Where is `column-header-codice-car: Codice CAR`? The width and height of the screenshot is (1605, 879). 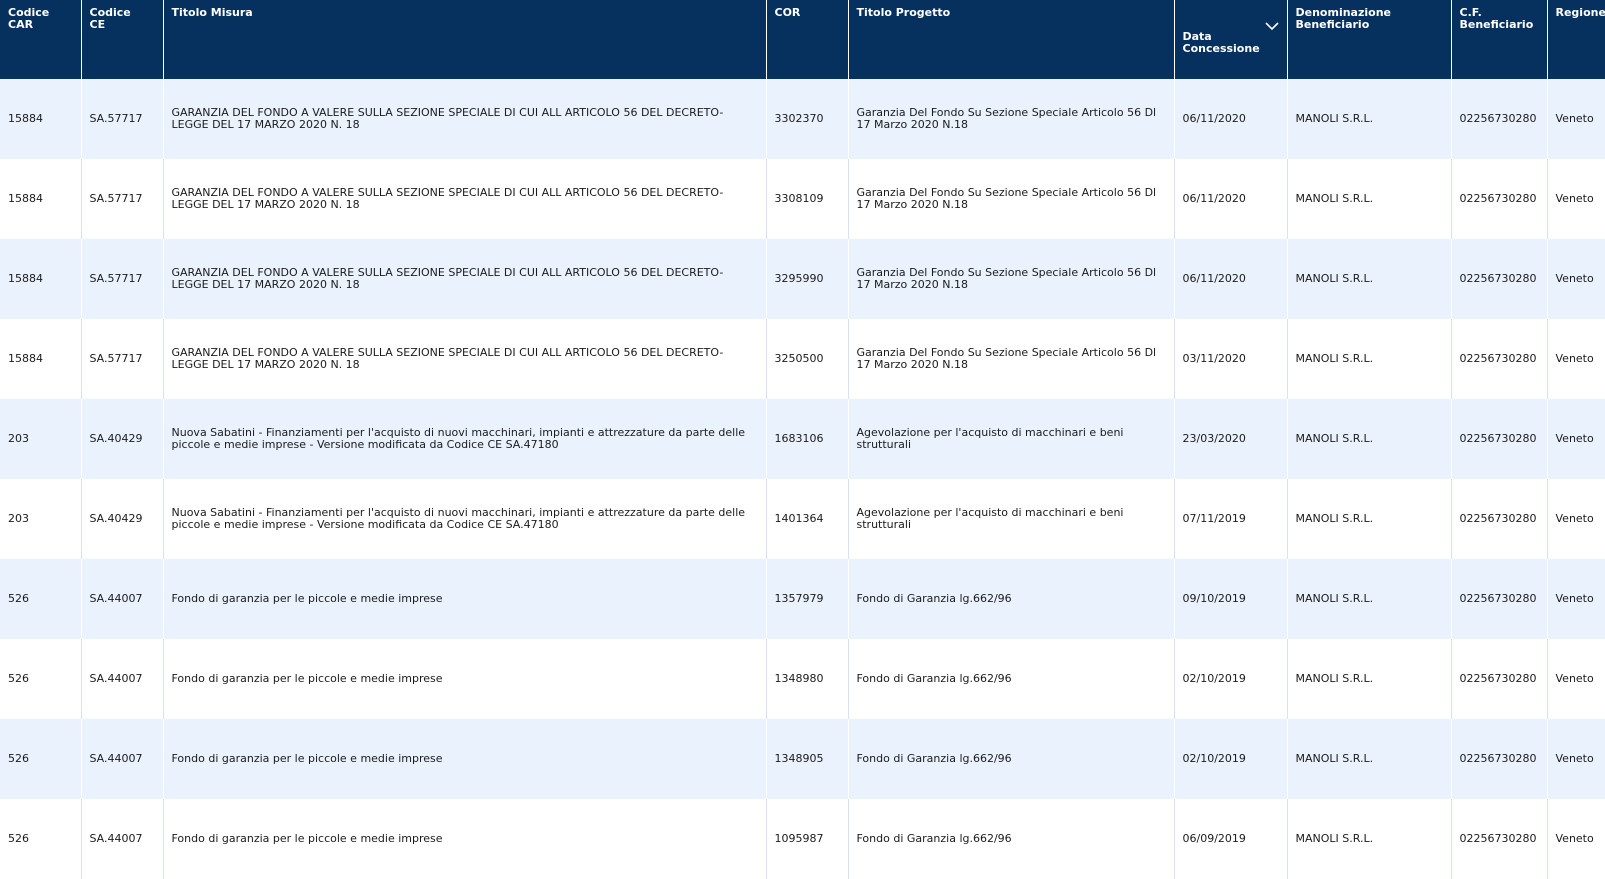
column-header-codice-car: Codice CAR is located at coordinates (41, 39).